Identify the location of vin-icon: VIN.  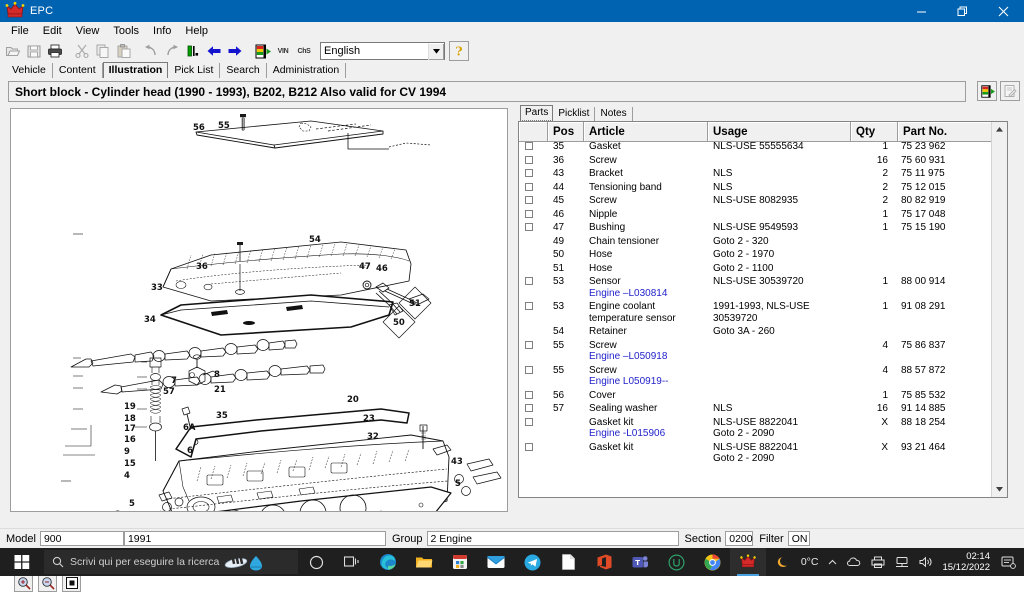
(283, 51).